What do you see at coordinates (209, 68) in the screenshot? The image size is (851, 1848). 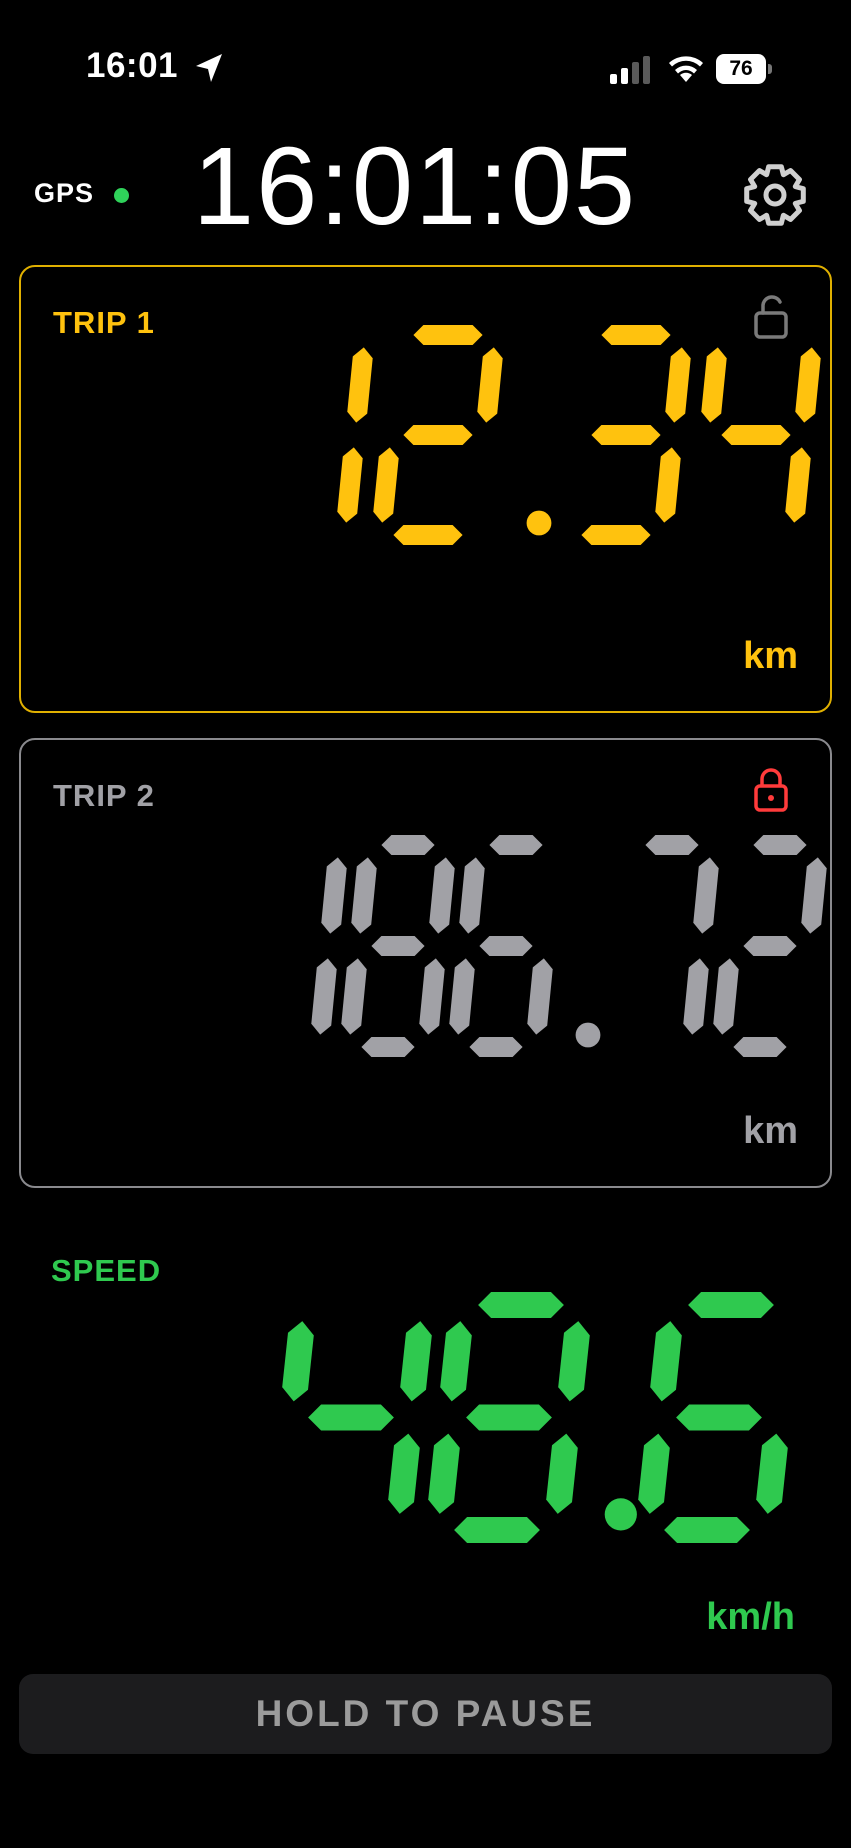 I see `location-arrow-icon` at bounding box center [209, 68].